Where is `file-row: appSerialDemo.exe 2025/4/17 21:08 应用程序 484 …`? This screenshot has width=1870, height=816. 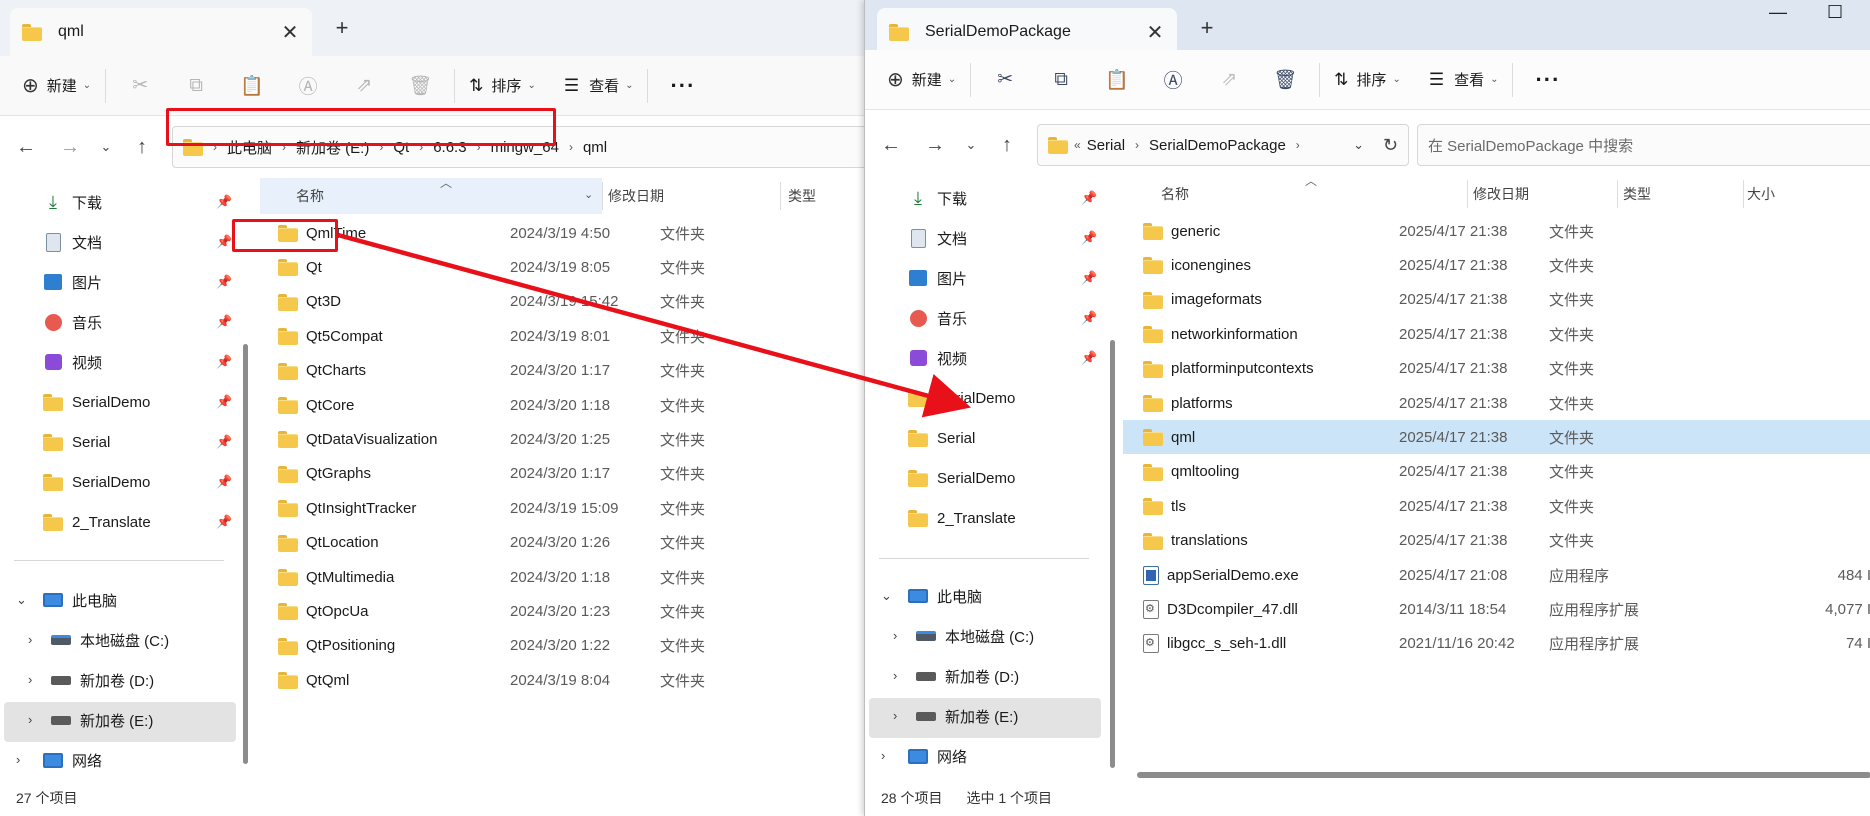 file-row: appSerialDemo.exe 2025/4/17 21:08 应用程序 484 … is located at coordinates (1496, 575).